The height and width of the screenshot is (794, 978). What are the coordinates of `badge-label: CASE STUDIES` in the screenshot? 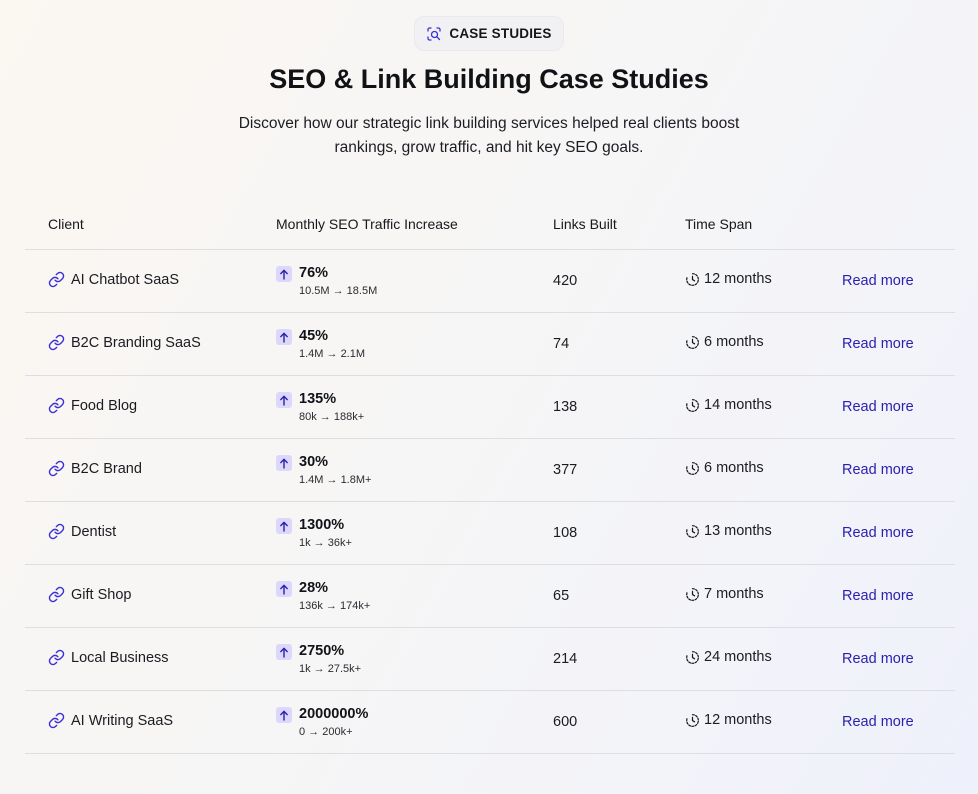 It's located at (500, 33).